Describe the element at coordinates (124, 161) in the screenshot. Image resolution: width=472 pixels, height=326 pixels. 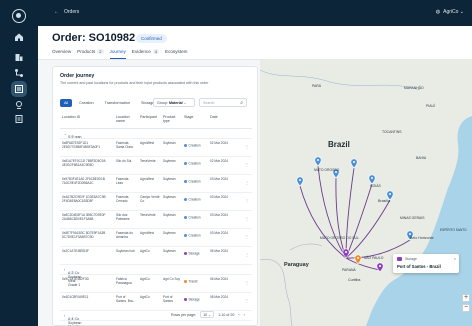
I see `cell-location-name: Silo do Sul` at that location.